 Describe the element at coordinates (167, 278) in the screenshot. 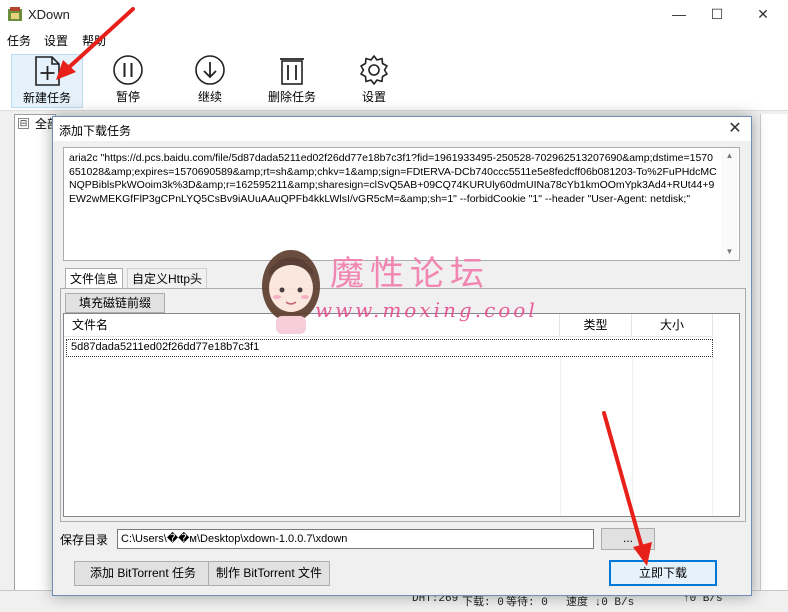

I see `tab-custom-http-header: 自定义Http头` at that location.